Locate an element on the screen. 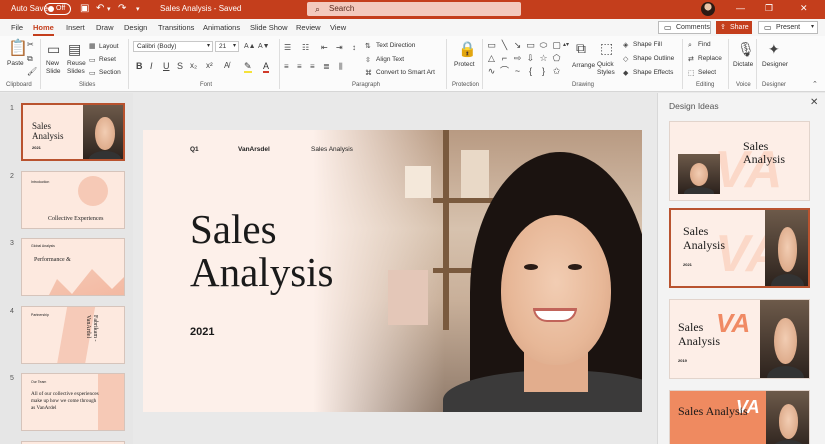 The height and width of the screenshot is (444, 825). shape-triangle-icon: △ is located at coordinates (491, 58).